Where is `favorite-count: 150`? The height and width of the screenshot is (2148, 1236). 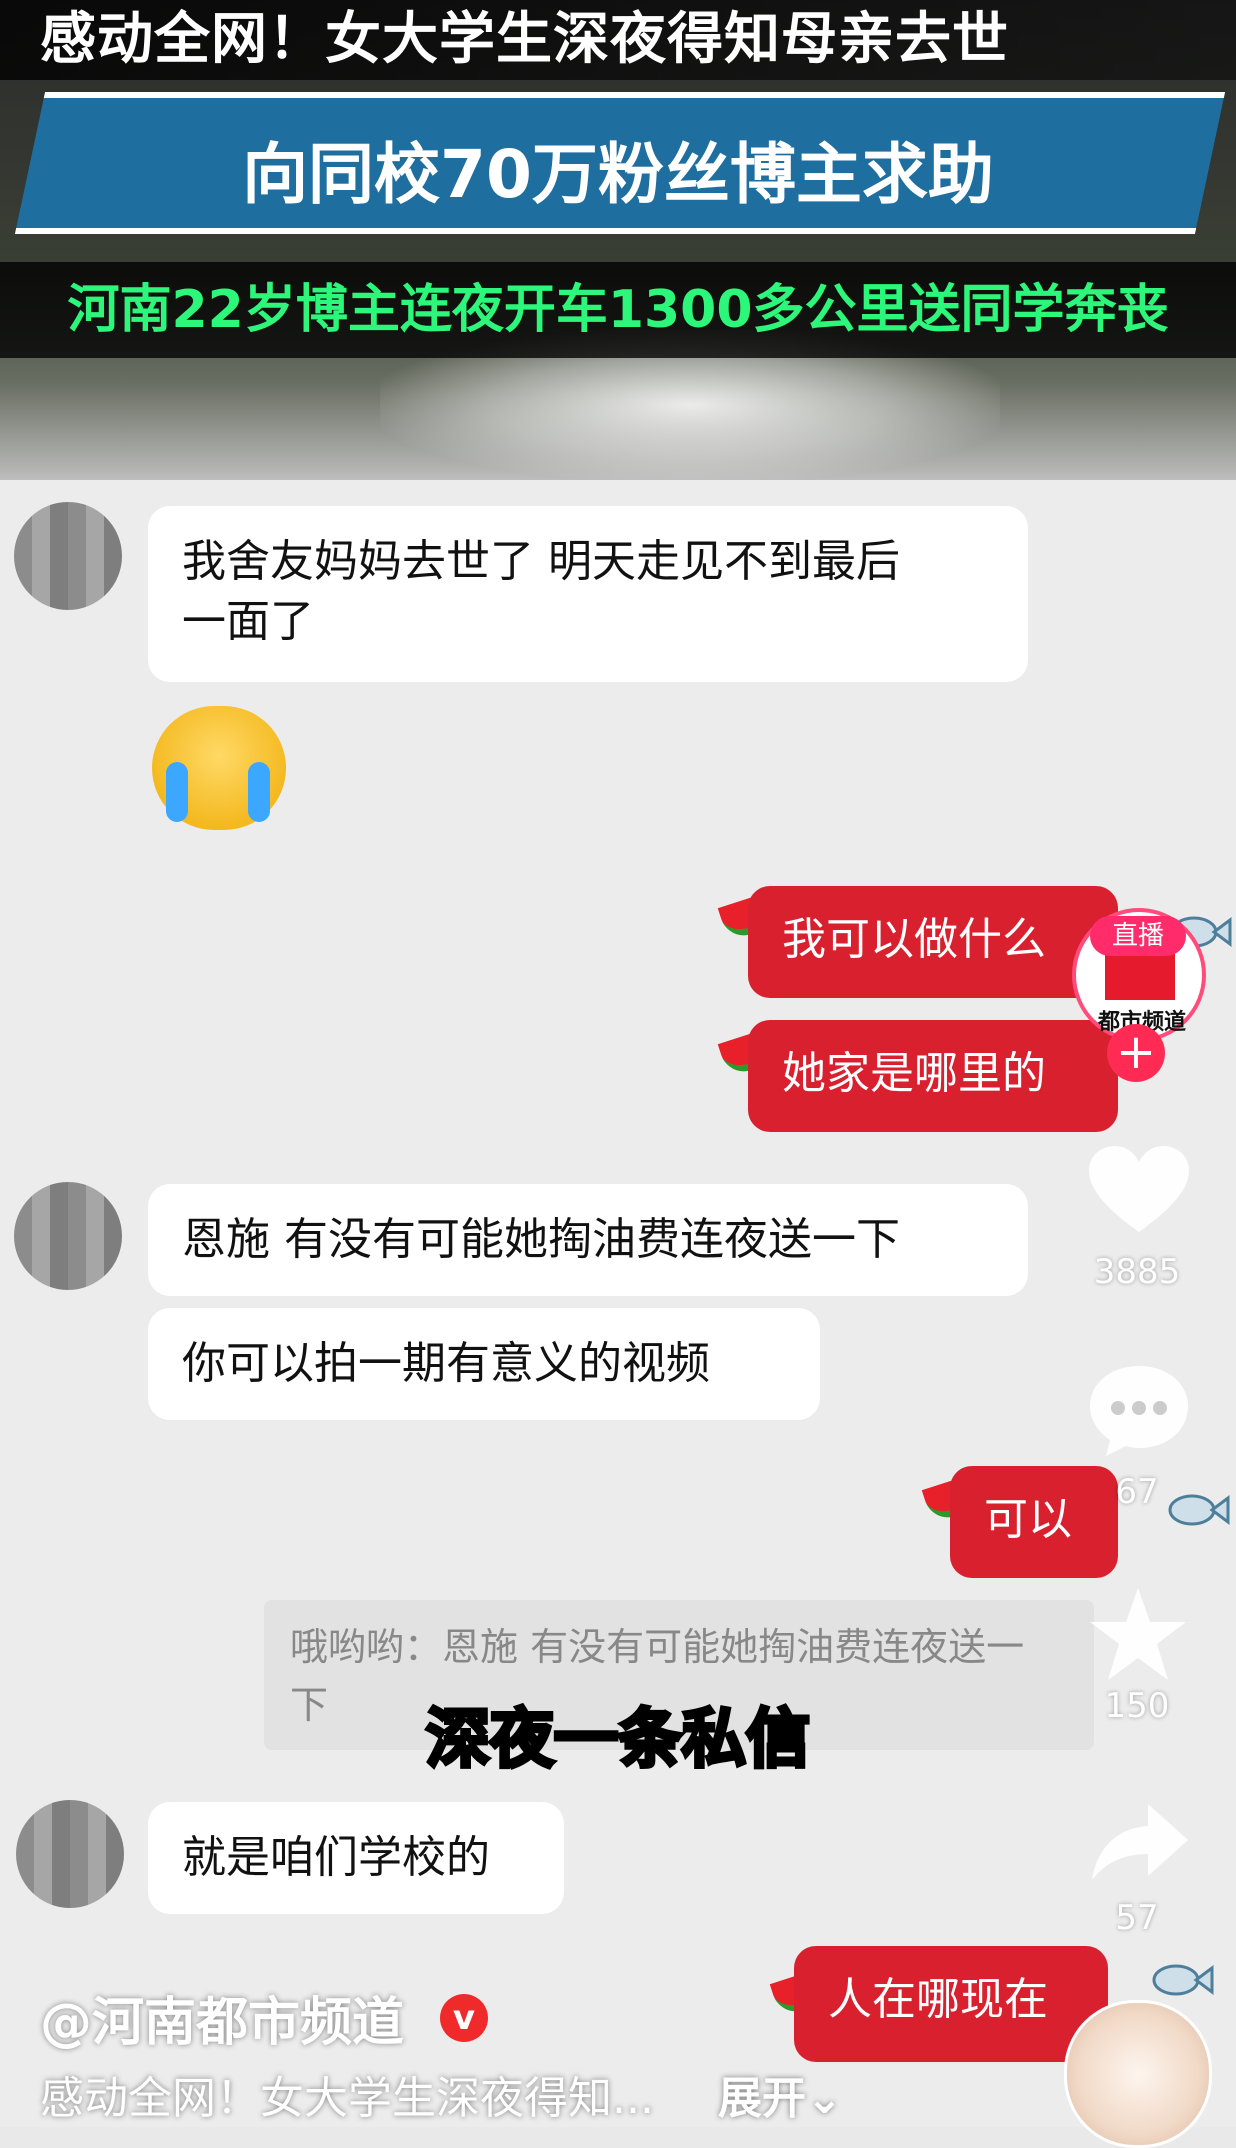 favorite-count: 150 is located at coordinates (1137, 1706).